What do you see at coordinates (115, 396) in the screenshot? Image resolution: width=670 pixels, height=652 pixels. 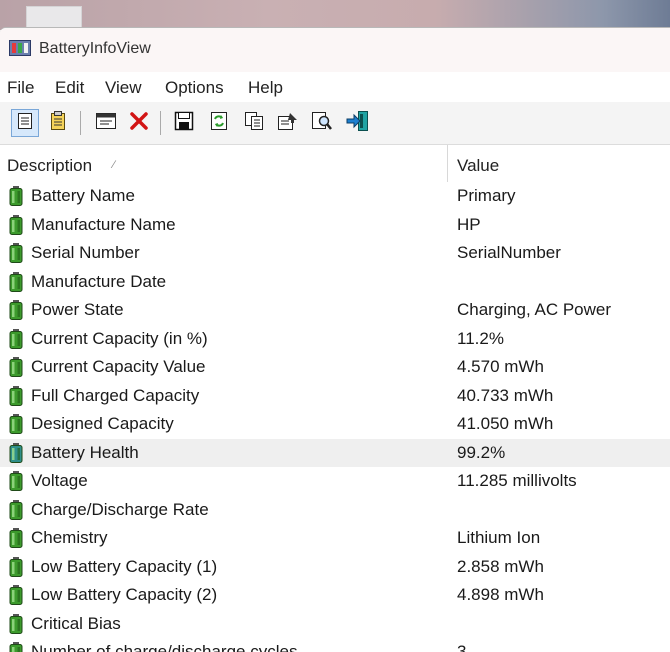 I see `row-description: Full Charged Capacity` at bounding box center [115, 396].